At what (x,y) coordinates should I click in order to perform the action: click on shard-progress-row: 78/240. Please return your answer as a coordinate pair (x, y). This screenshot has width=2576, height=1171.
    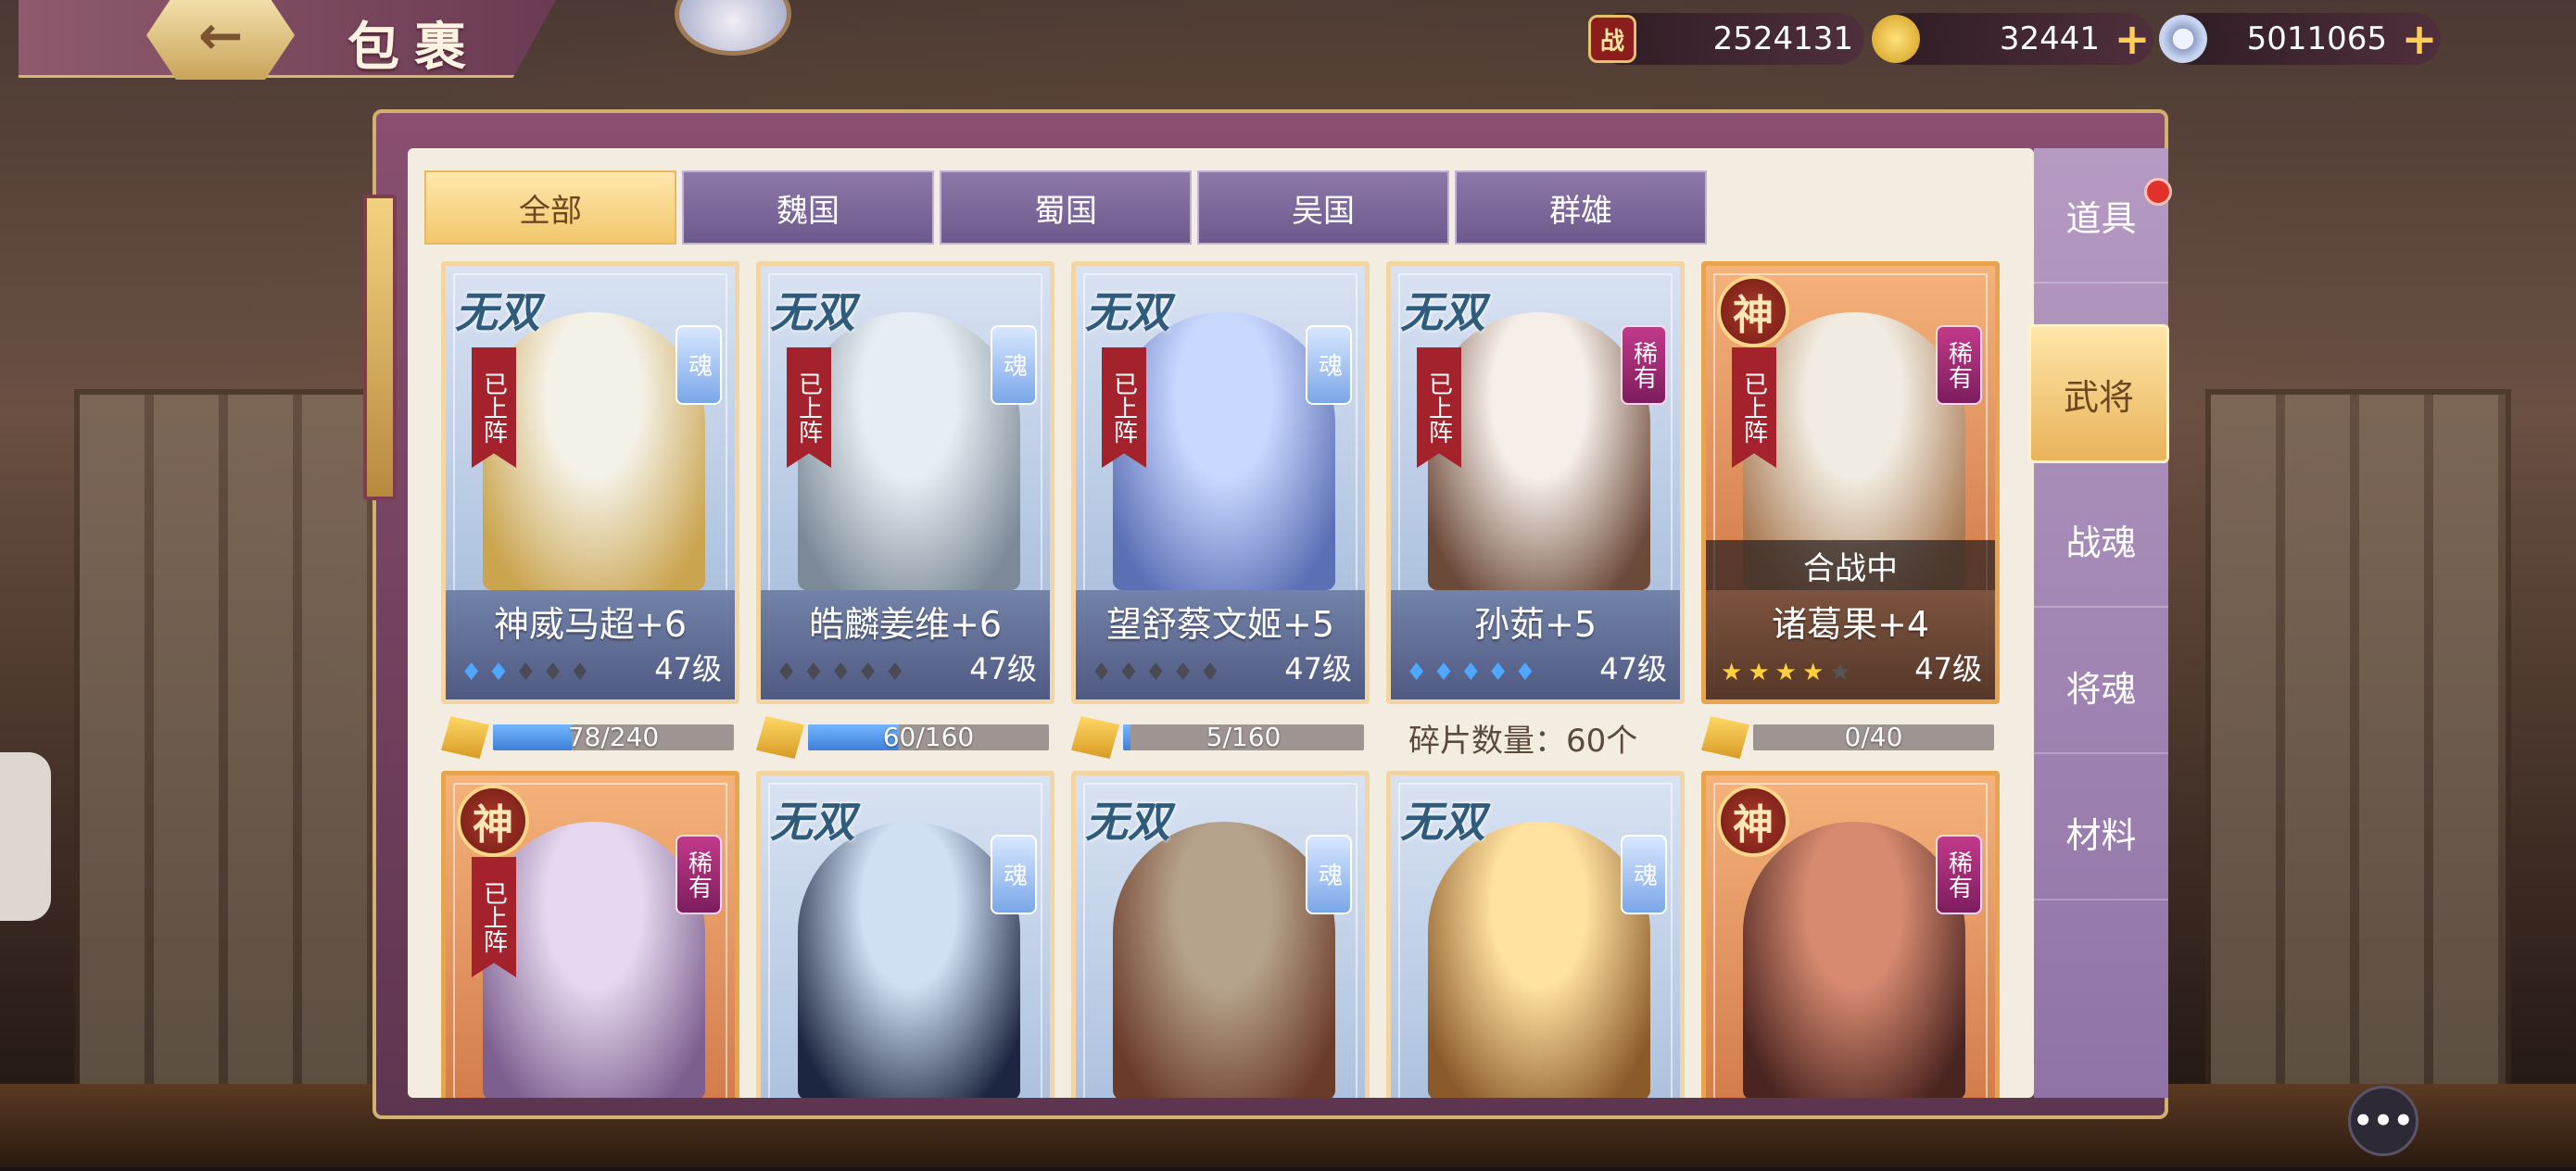
    Looking at the image, I should click on (590, 738).